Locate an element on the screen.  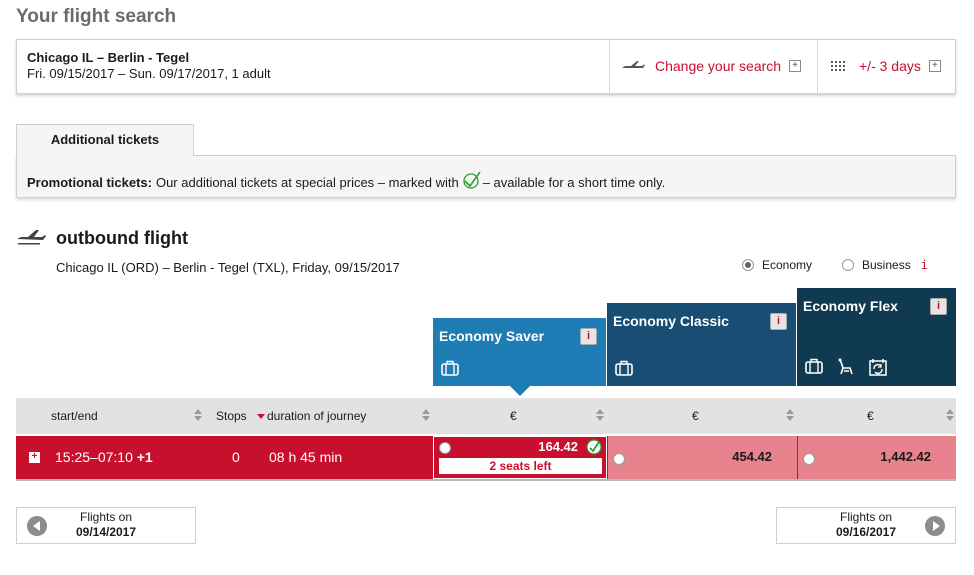
radio-economy is located at coordinates (748, 265).